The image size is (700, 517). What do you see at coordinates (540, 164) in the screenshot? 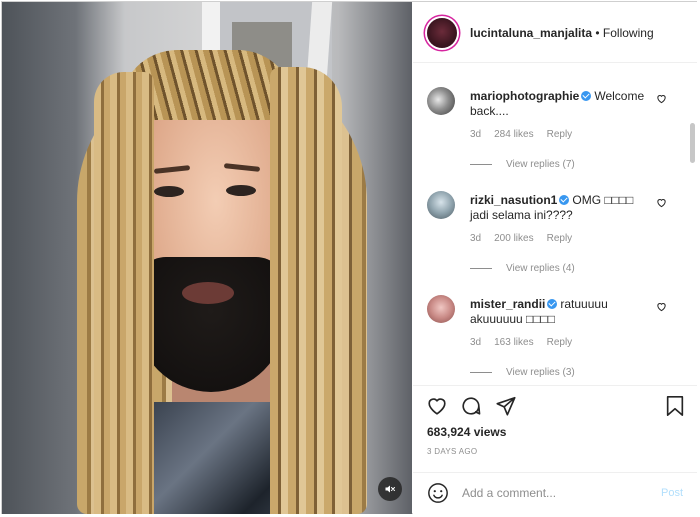
I see `view-replies-label: View replies (7)` at bounding box center [540, 164].